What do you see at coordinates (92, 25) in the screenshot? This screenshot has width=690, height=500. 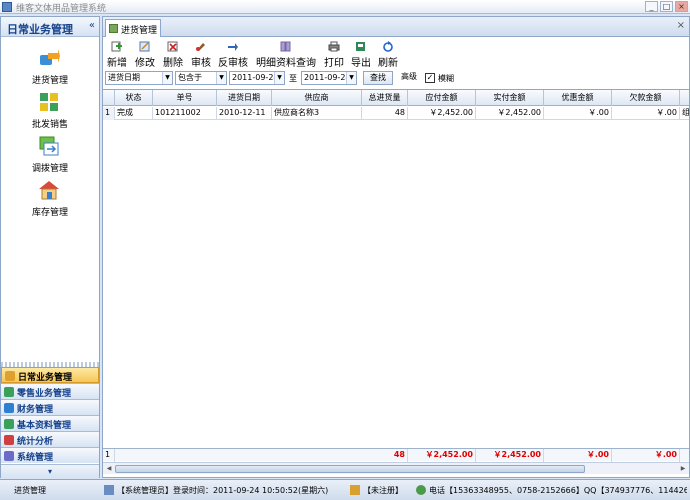 I see `collapse-sidebar-button: «` at bounding box center [92, 25].